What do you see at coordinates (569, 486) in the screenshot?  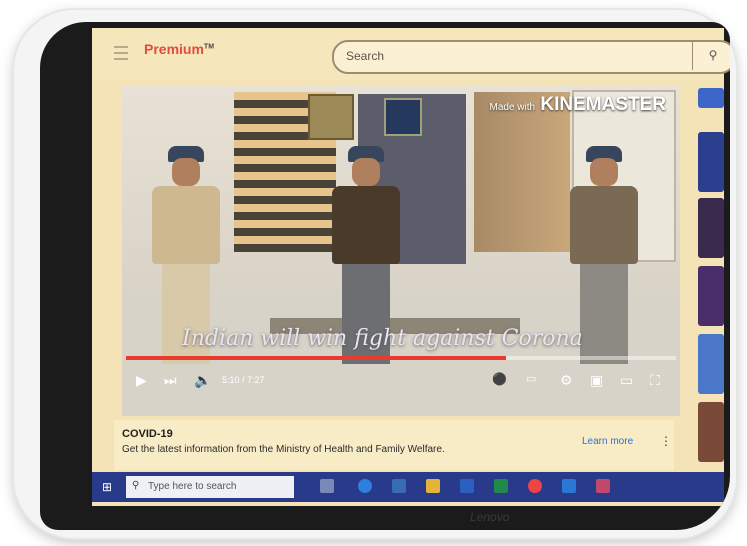 I see `mail-icon` at bounding box center [569, 486].